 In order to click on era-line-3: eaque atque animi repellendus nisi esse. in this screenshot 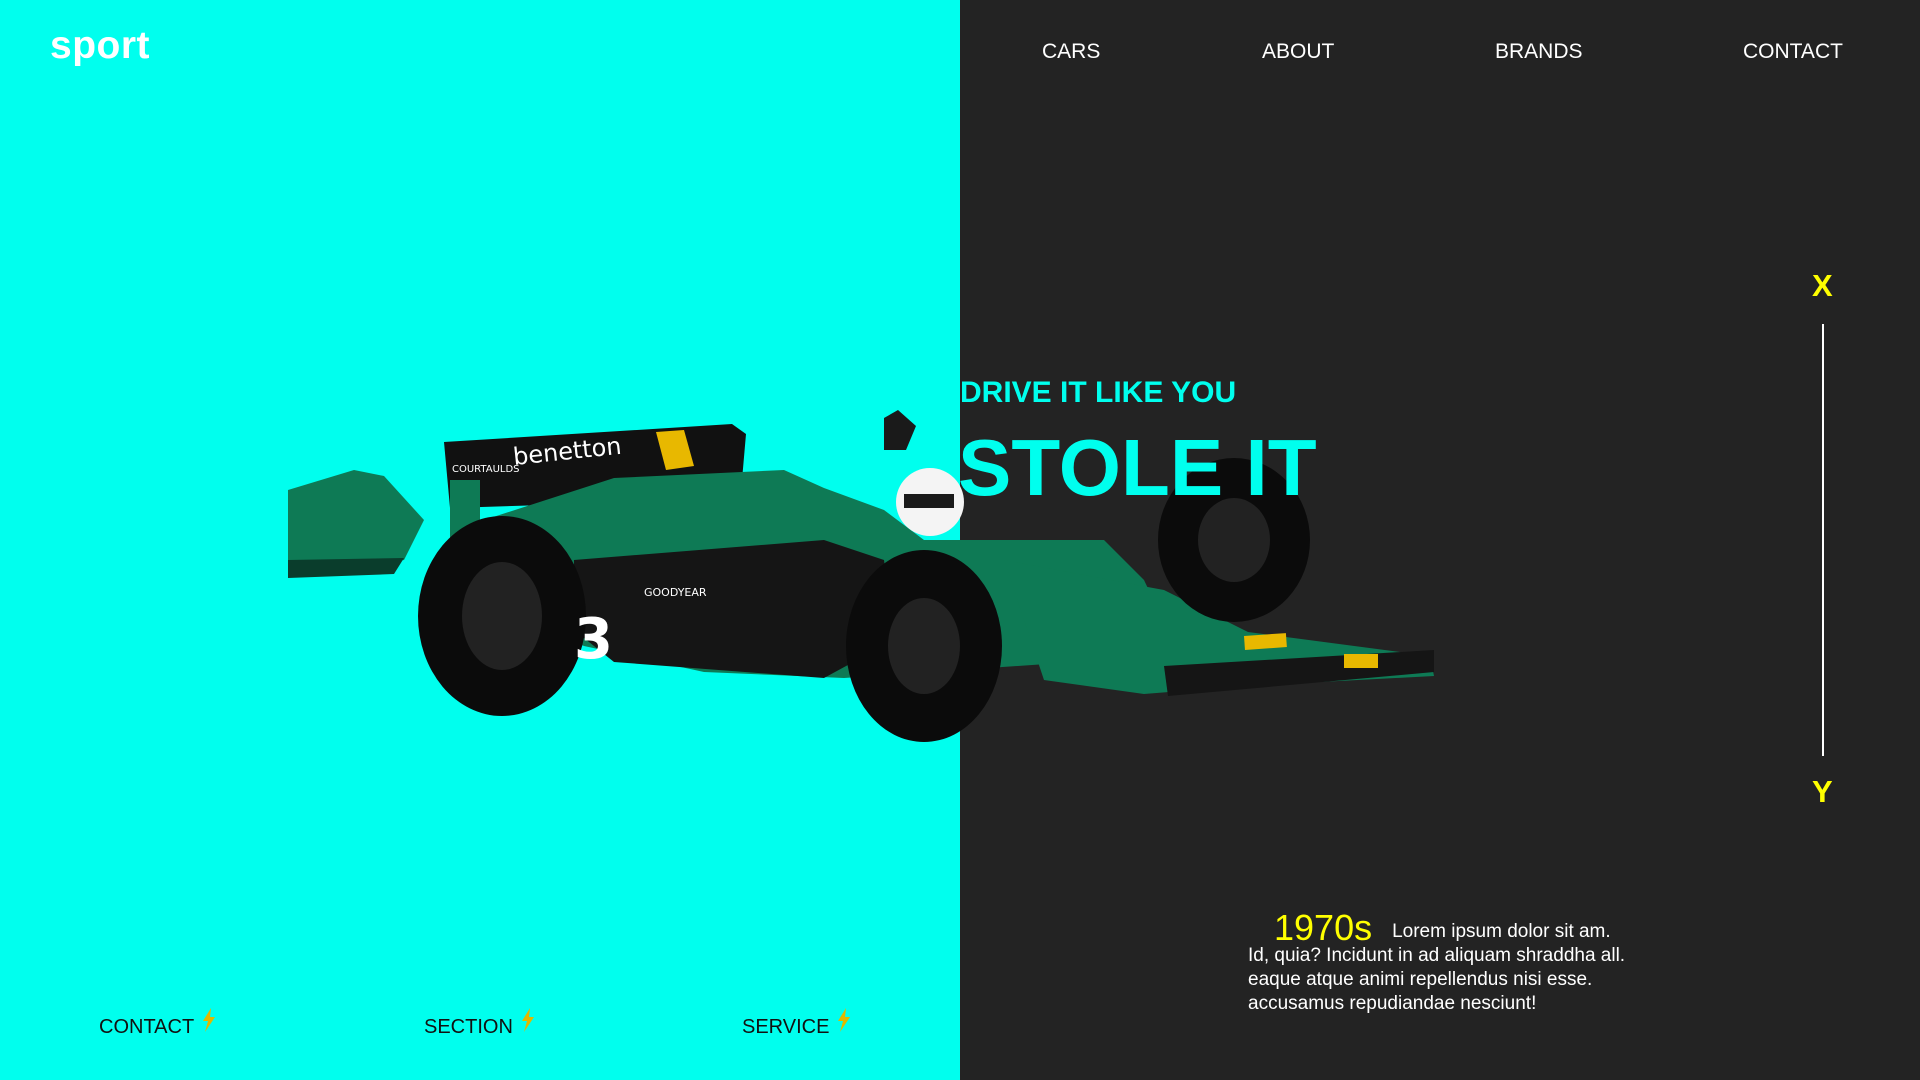, I will do `click(1420, 979)`.